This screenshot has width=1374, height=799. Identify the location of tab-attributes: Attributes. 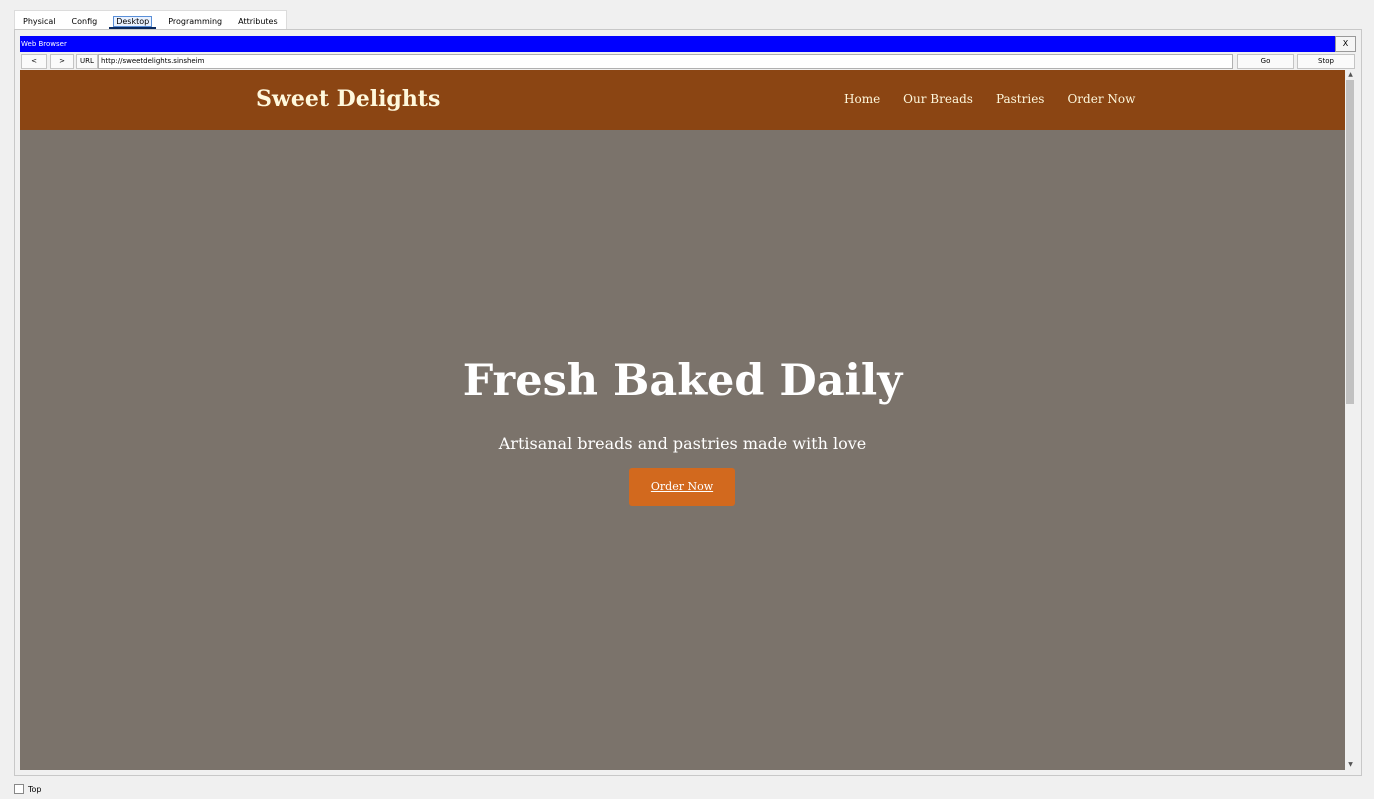
(258, 20).